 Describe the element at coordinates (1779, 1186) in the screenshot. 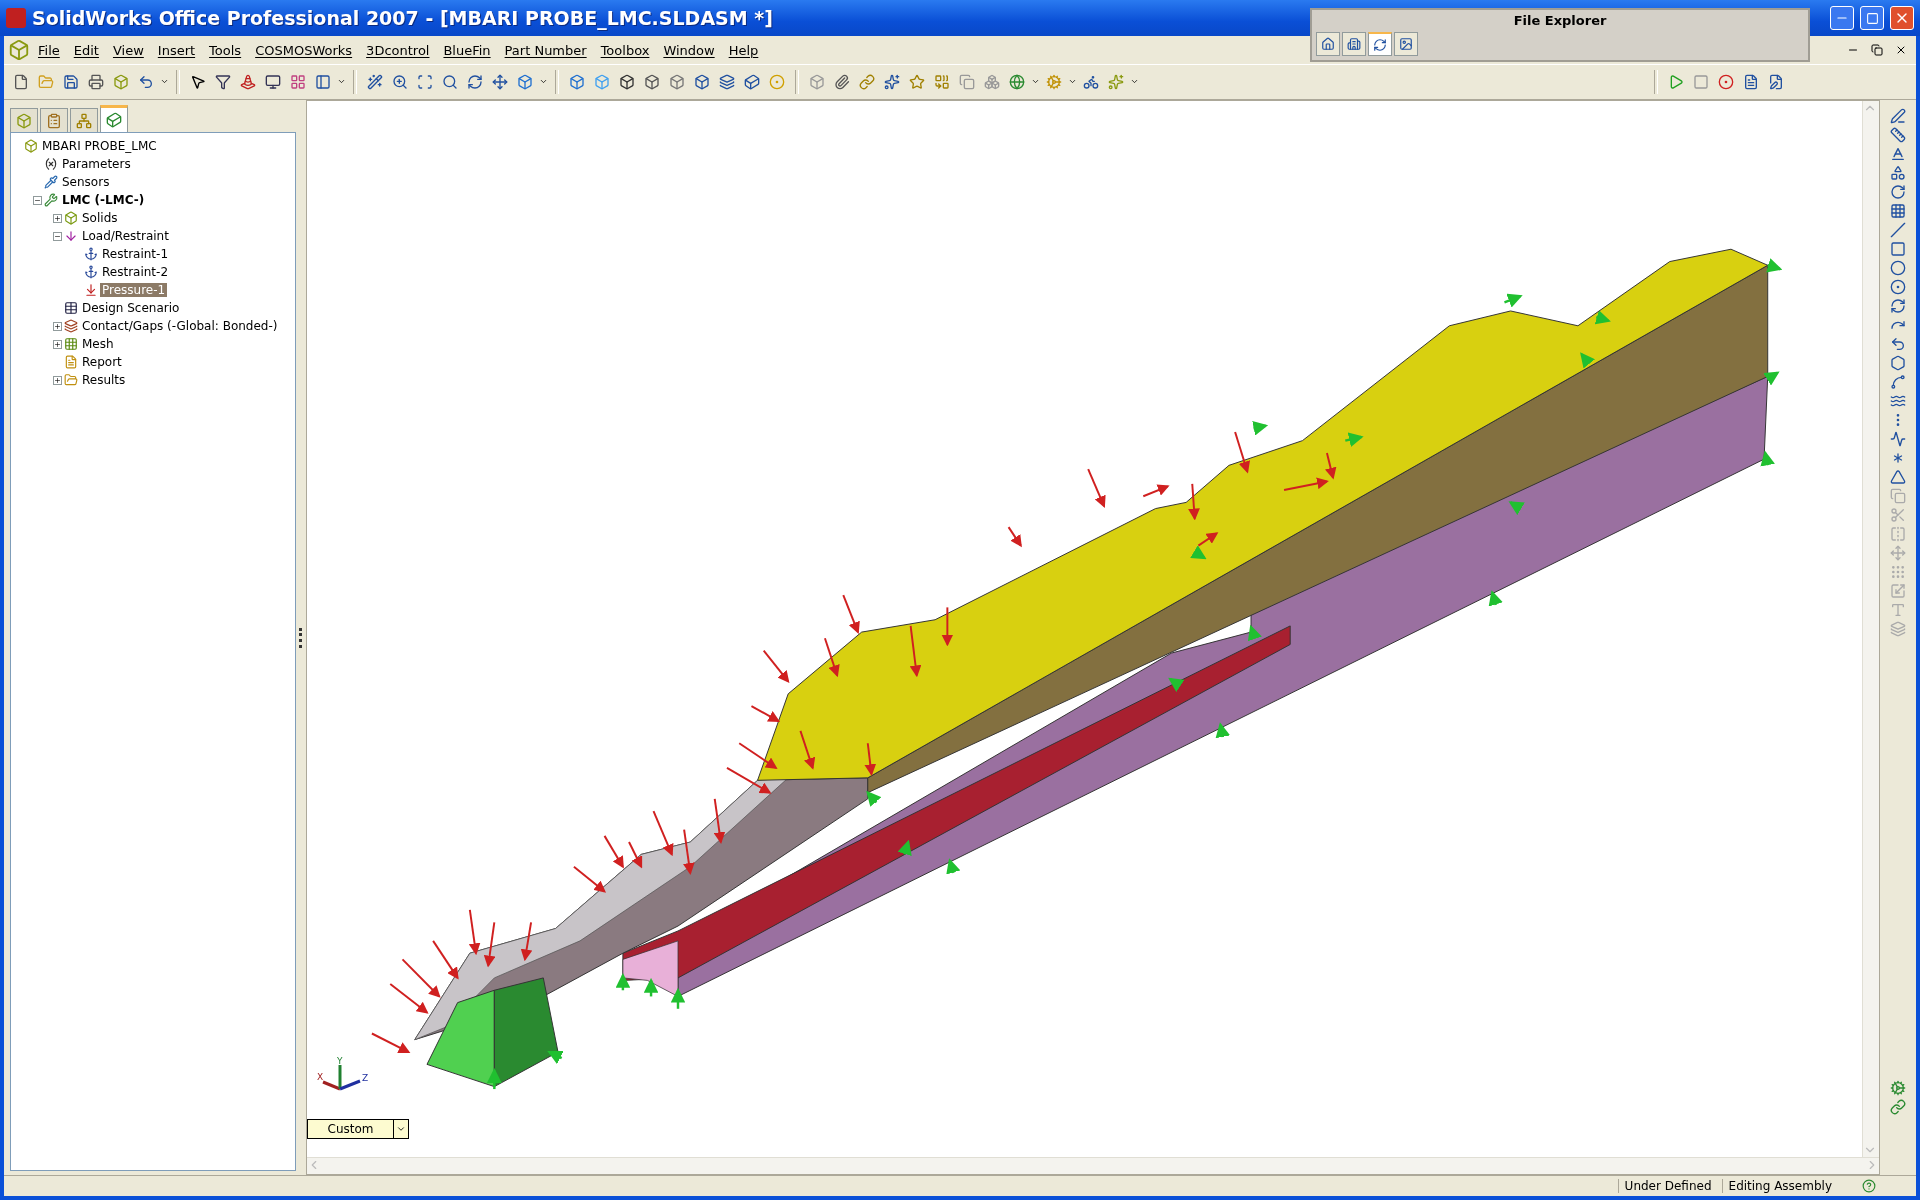

I see `status-text: Editing Assembly` at that location.